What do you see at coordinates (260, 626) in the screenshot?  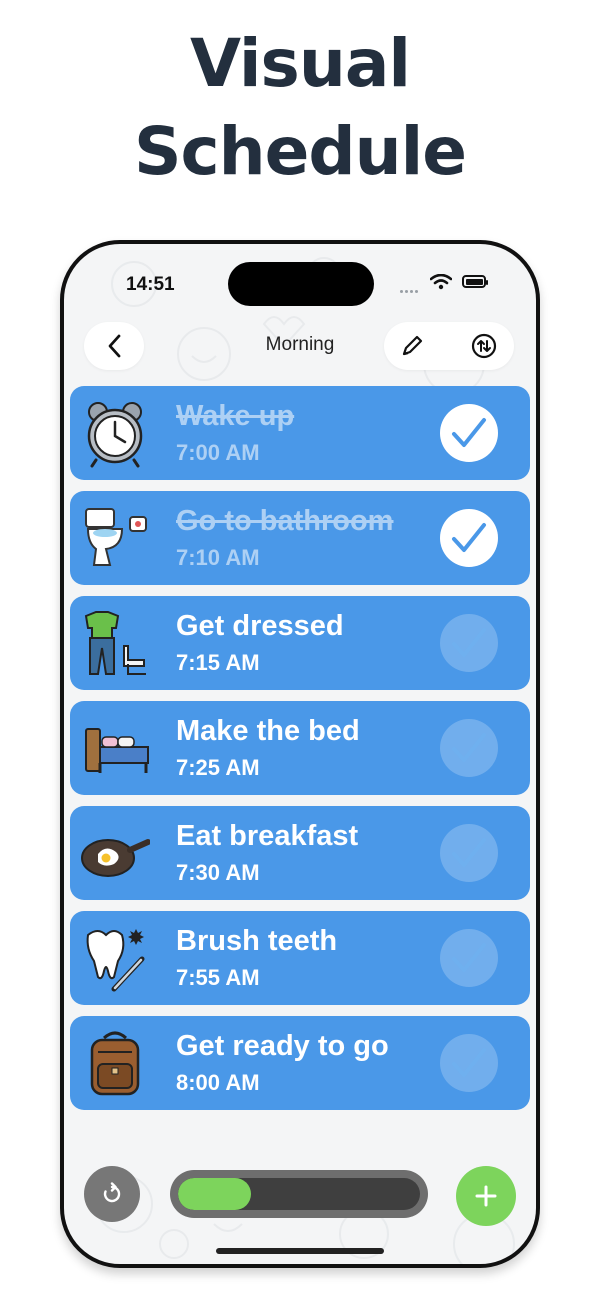 I see `task-name: Get dressed` at bounding box center [260, 626].